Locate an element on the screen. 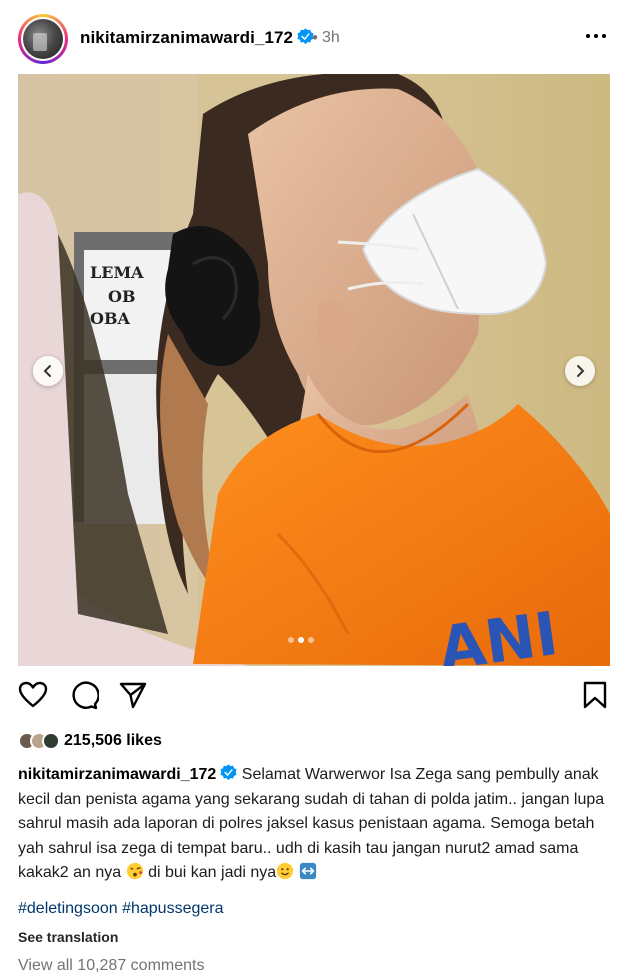 Image resolution: width=630 pixels, height=979 pixels. share-send-icon is located at coordinates (133, 695).